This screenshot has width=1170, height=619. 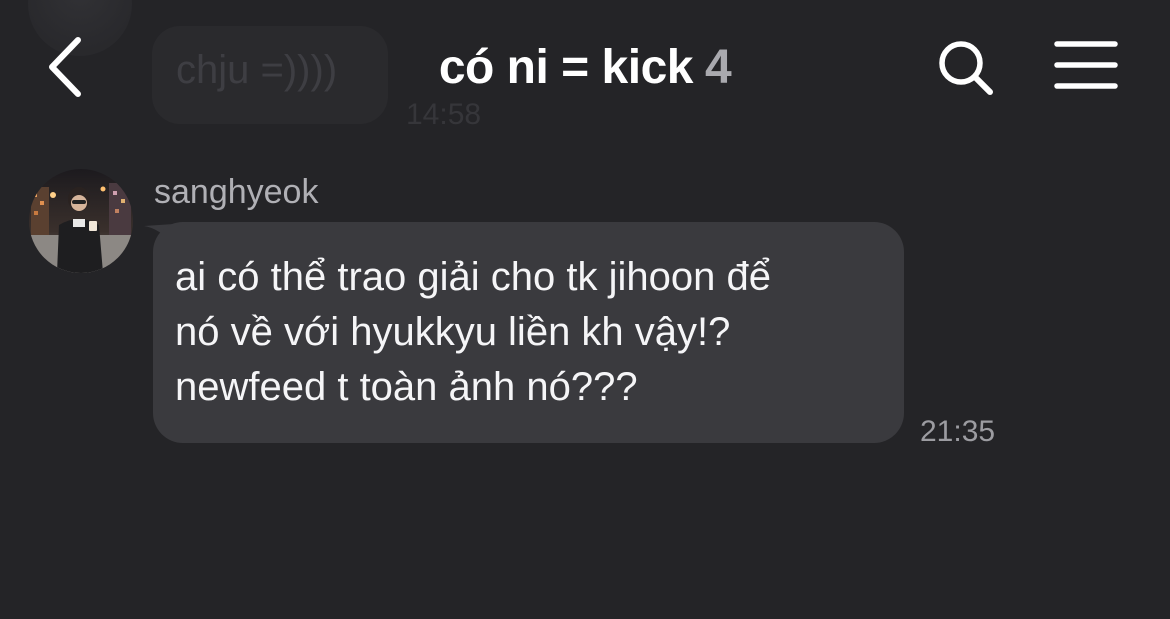 I want to click on menu-button, so click(x=1086, y=66).